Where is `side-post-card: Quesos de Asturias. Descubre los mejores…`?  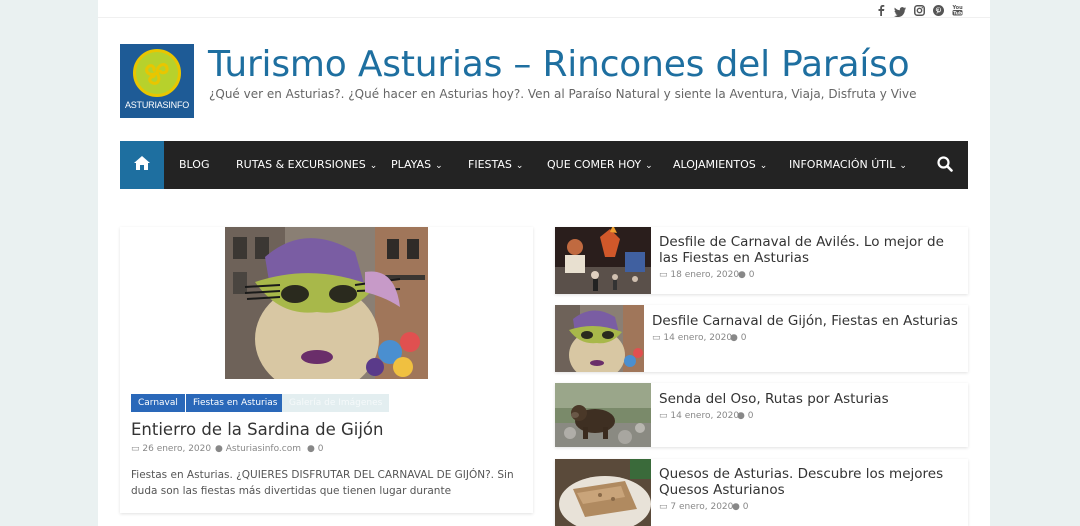 side-post-card: Quesos de Asturias. Descubre los mejores… is located at coordinates (761, 492).